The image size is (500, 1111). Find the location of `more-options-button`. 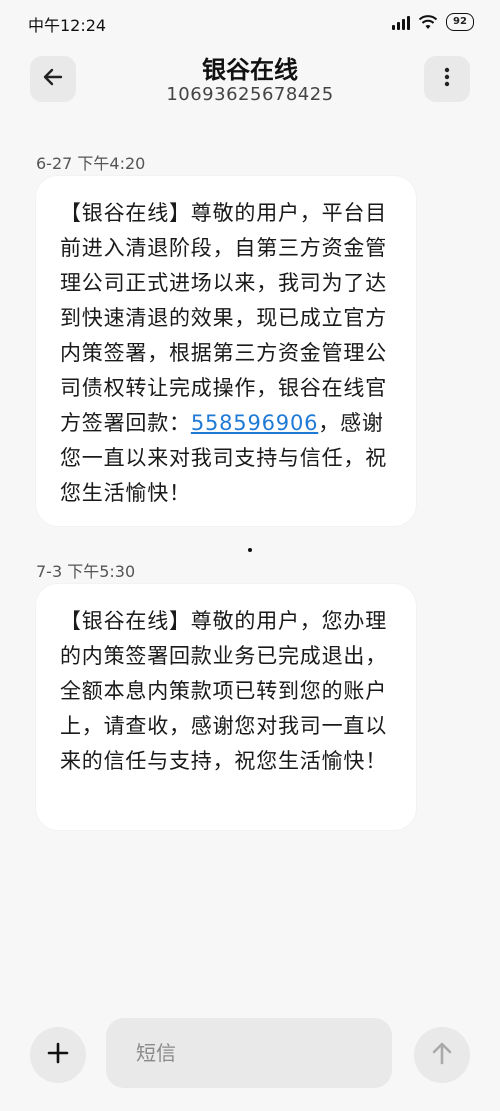

more-options-button is located at coordinates (447, 79).